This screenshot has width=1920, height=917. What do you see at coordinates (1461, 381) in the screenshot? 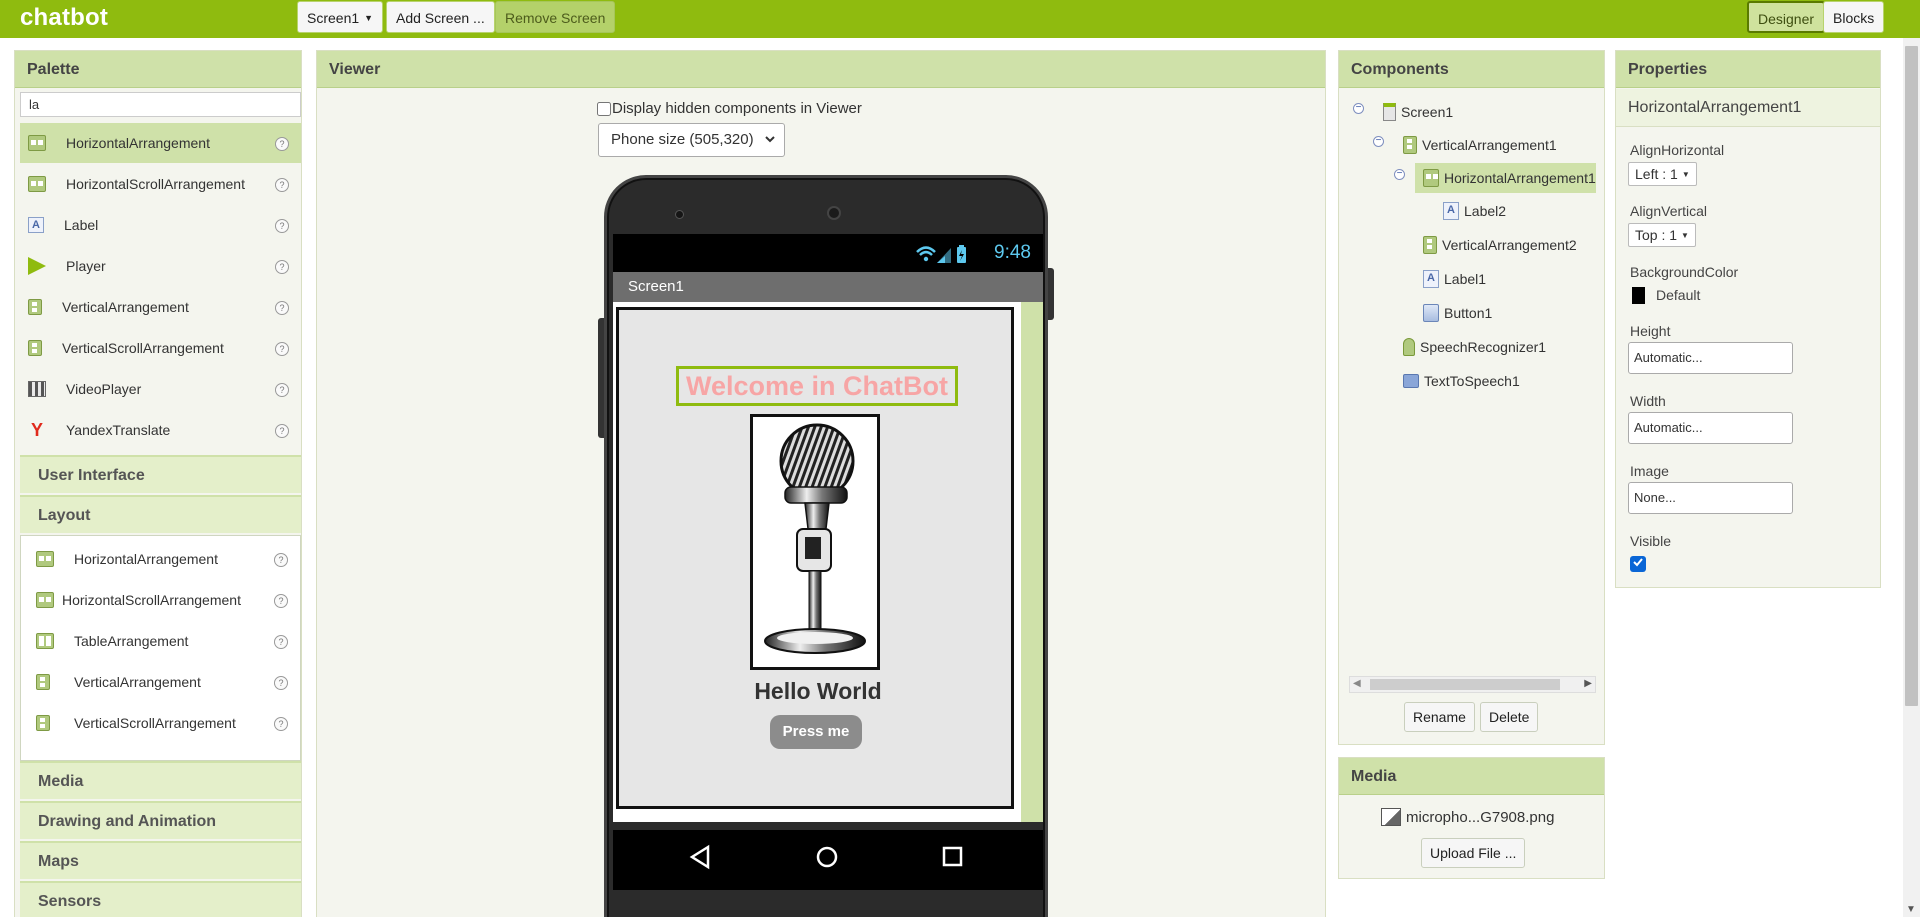
I see `tree-node-texttospeech1: TextToSpeech1` at bounding box center [1461, 381].